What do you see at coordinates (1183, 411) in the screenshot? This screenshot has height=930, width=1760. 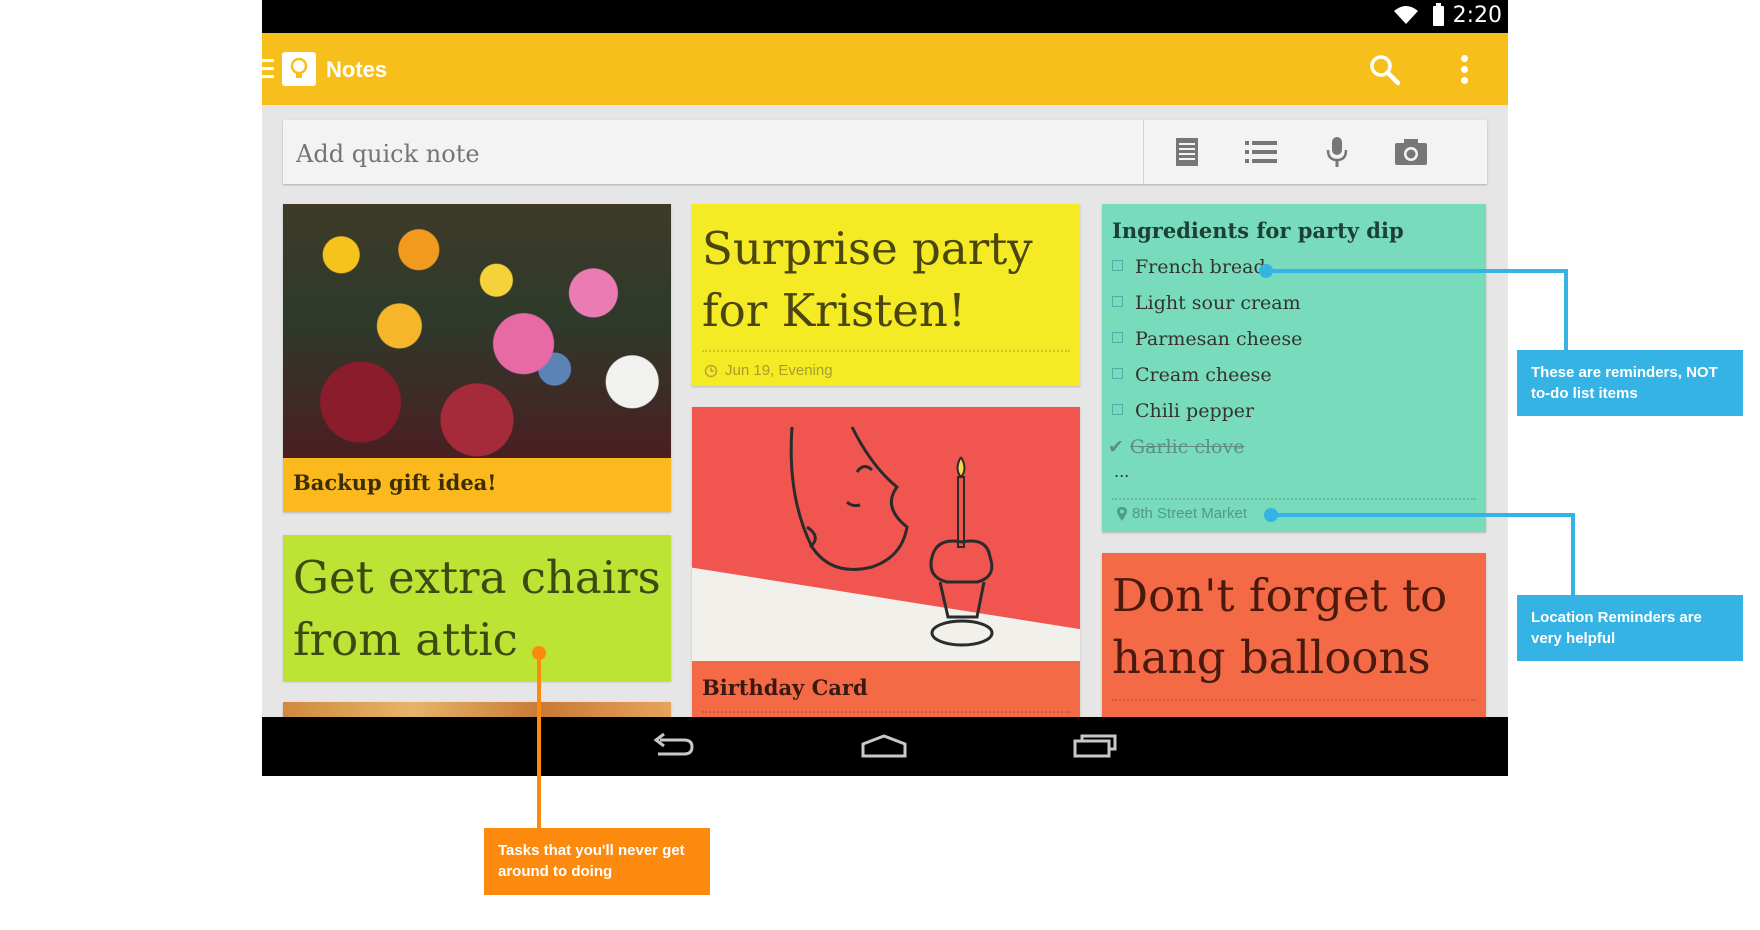 I see `checklist-item: Chili pepper` at bounding box center [1183, 411].